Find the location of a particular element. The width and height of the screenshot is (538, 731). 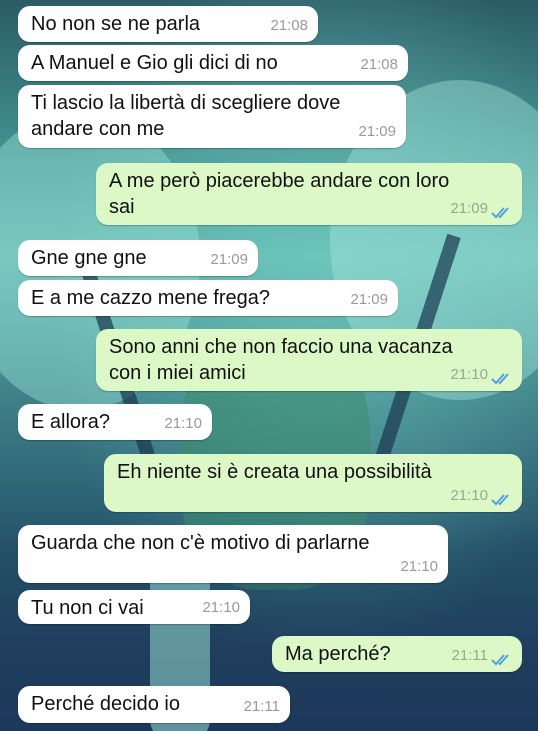

message-text: Guarda che non c'è motivo di parlarne is located at coordinates (200, 543).